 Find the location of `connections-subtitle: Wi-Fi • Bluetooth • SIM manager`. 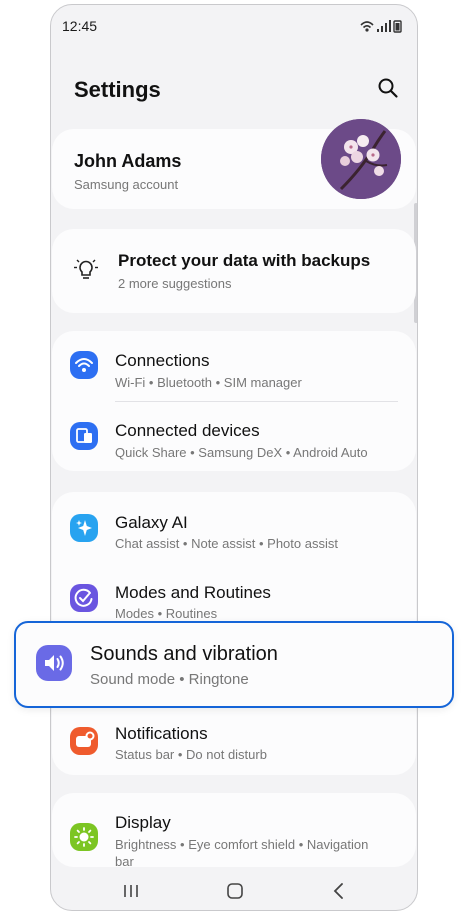

connections-subtitle: Wi-Fi • Bluetooth • SIM manager is located at coordinates (208, 382).